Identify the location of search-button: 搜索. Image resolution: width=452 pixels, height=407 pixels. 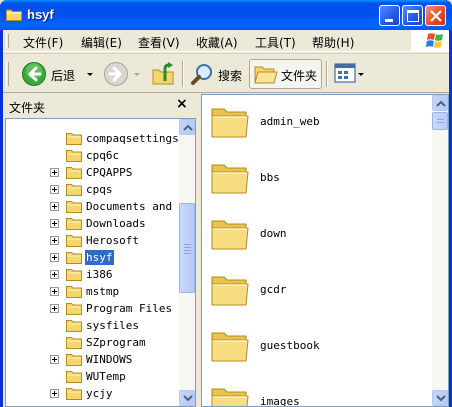
(216, 74).